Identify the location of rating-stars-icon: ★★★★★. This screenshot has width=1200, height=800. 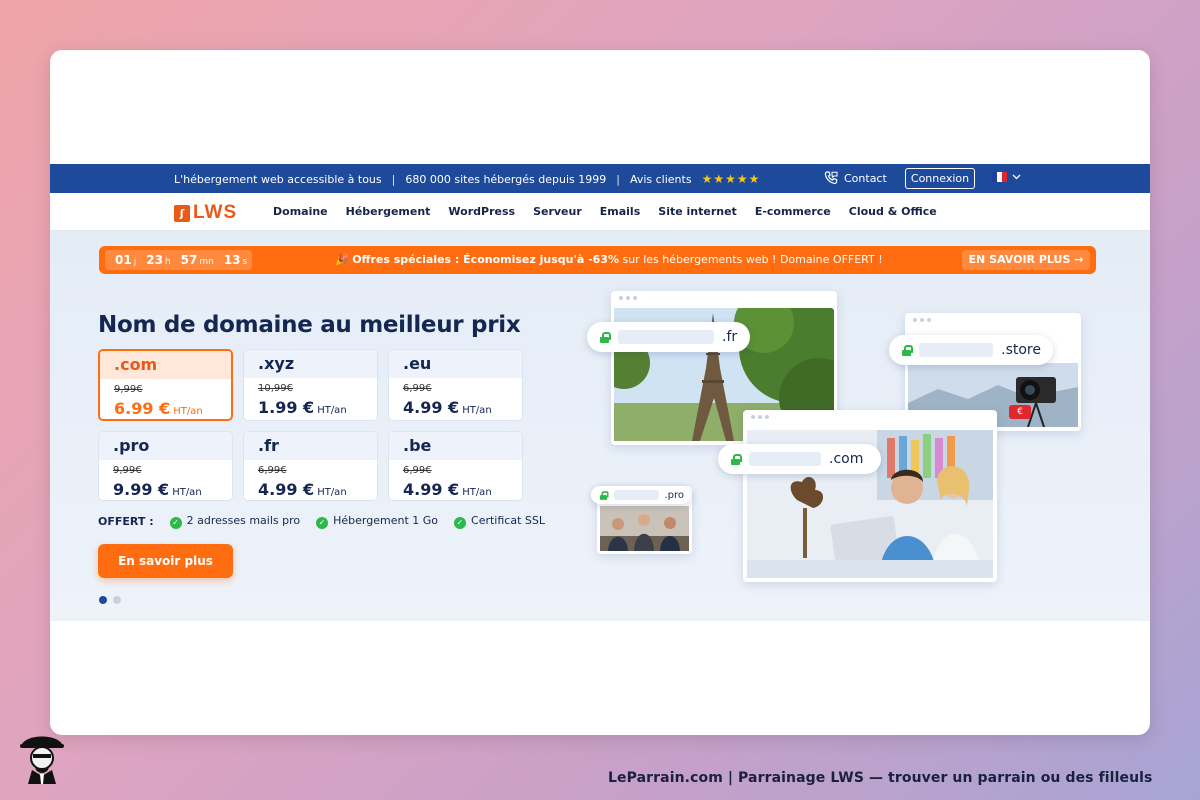
(731, 179).